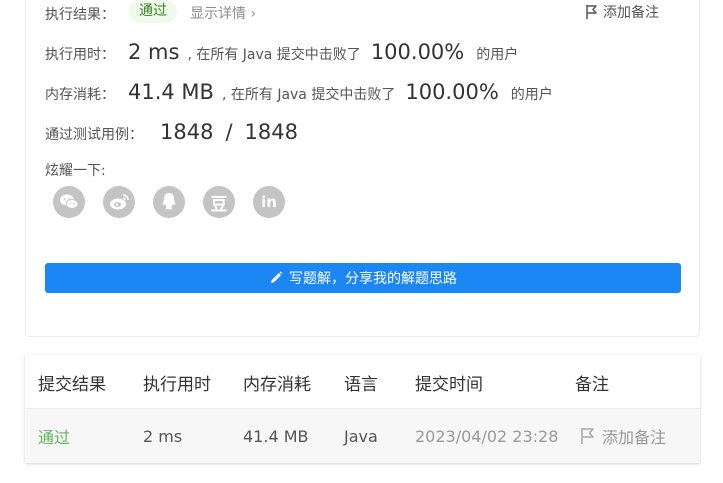 The width and height of the screenshot is (723, 483). I want to click on memory-suffix: 的用户, so click(531, 95).